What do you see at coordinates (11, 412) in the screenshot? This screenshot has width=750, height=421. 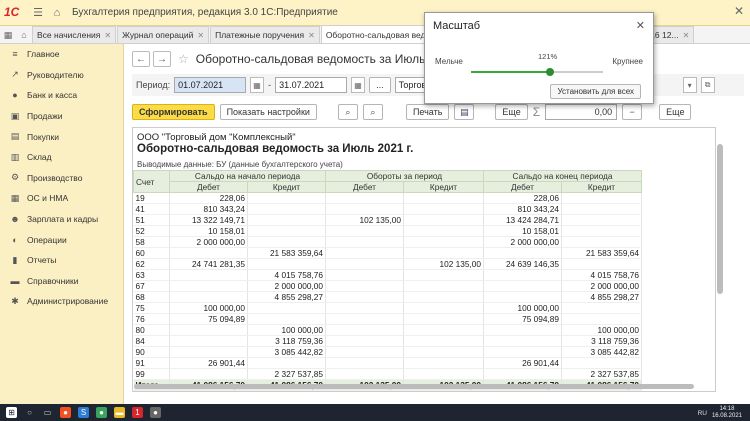 I see `windows-start-icon: ⊞` at bounding box center [11, 412].